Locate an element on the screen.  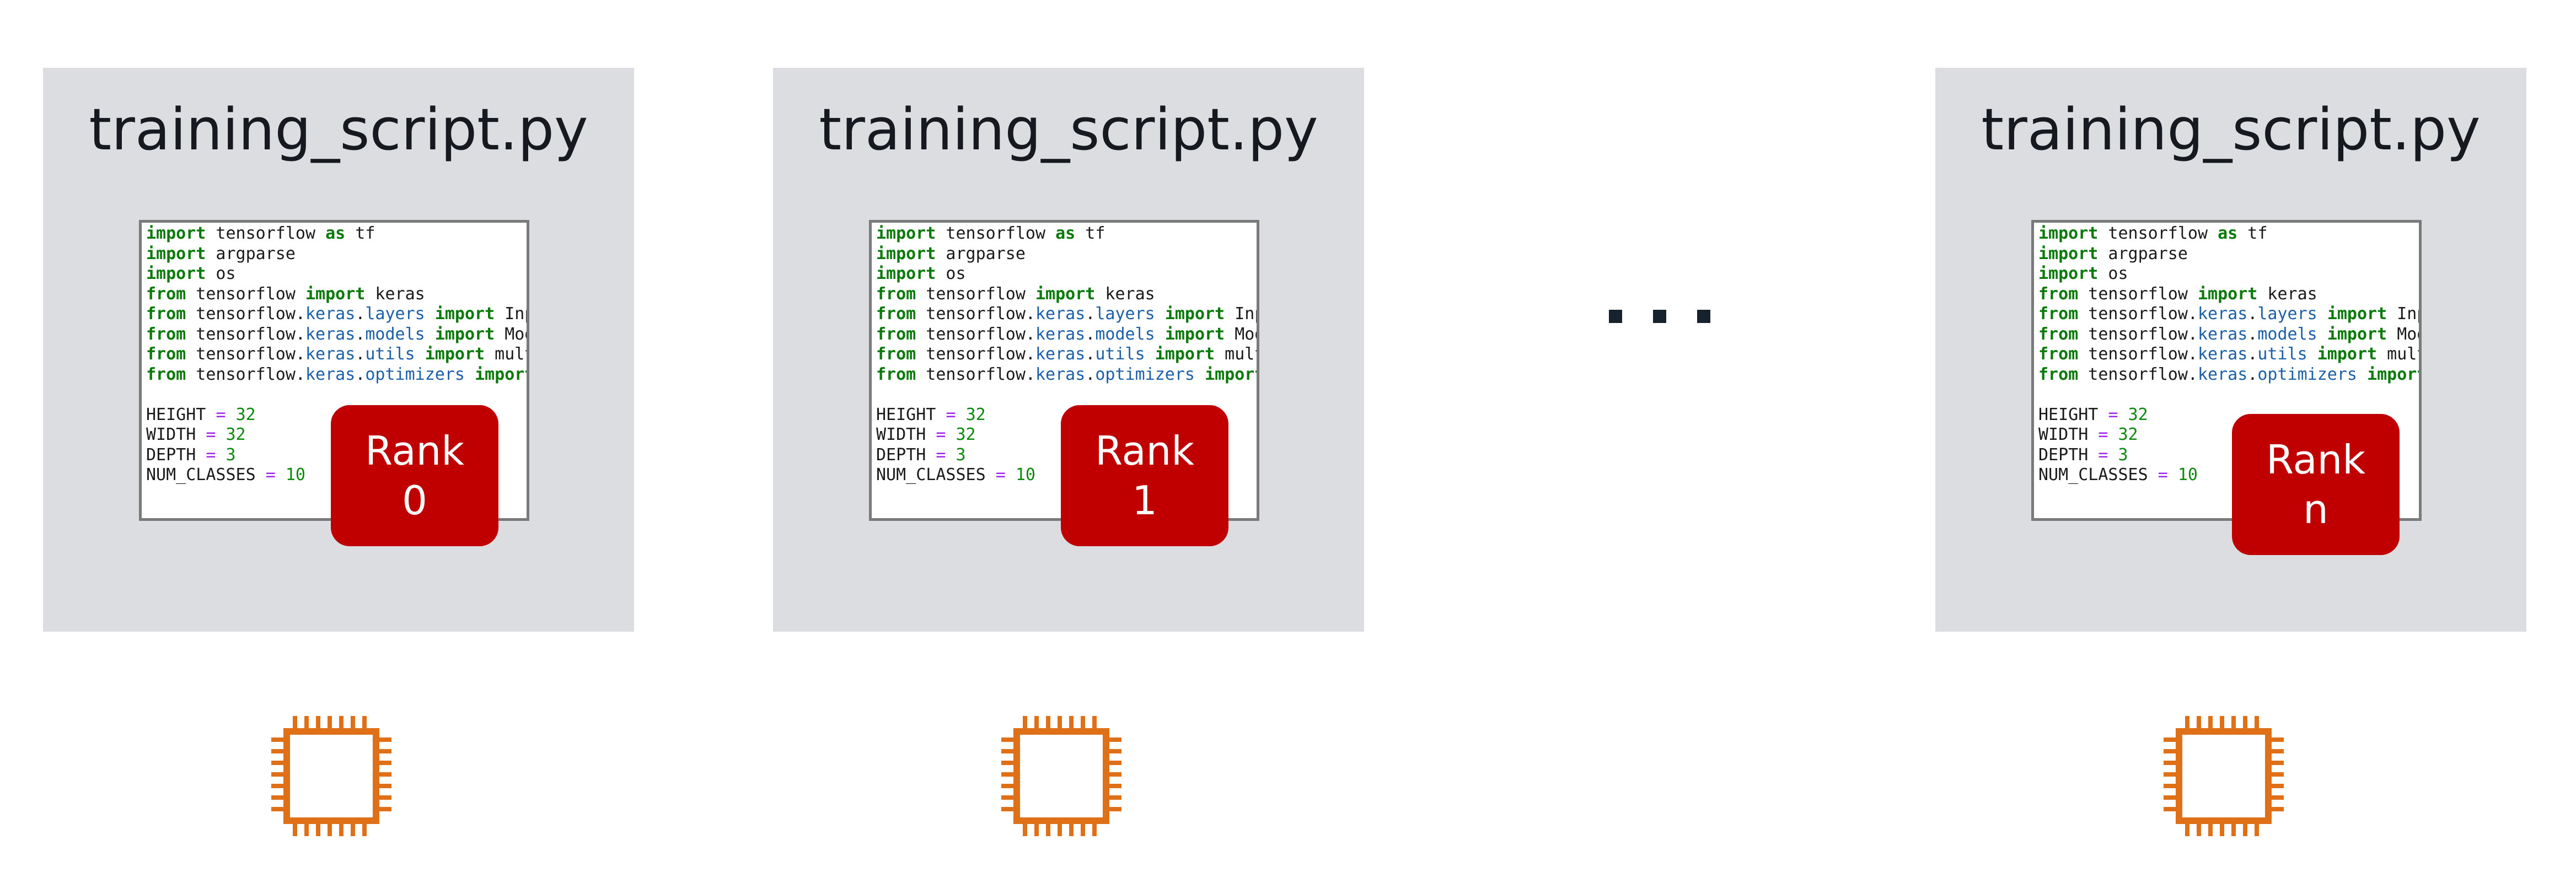
code-line: import os is located at coordinates (1066, 274).